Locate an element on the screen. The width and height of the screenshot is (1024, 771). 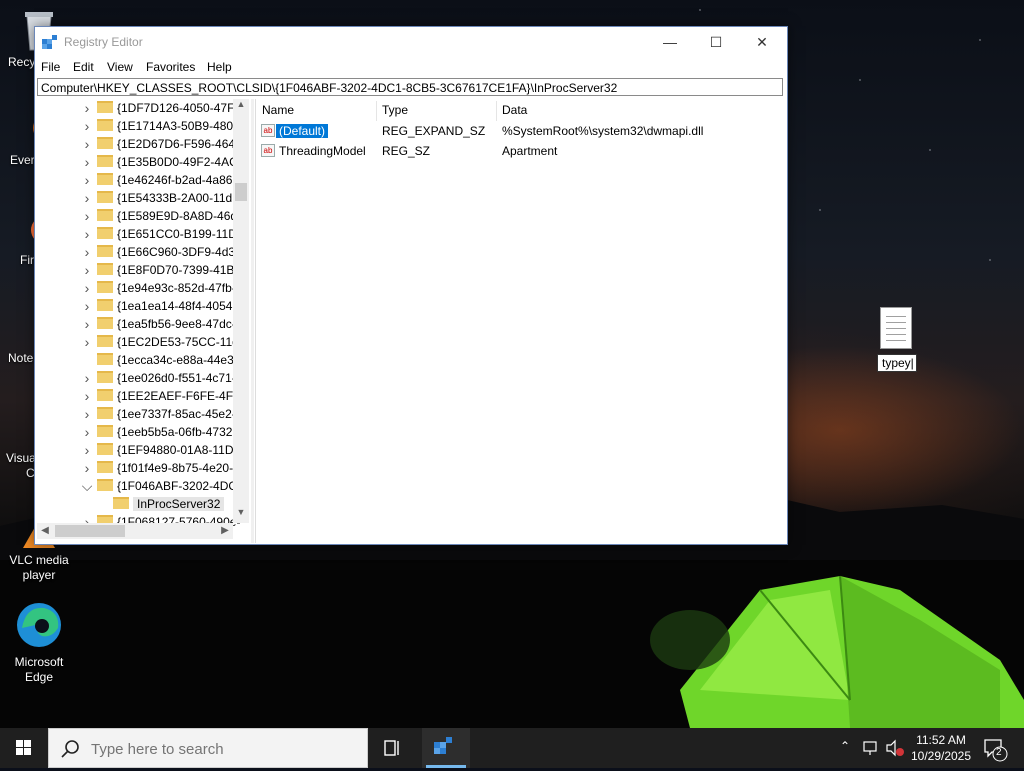
column-header-name: Name is located at coordinates (278, 110).